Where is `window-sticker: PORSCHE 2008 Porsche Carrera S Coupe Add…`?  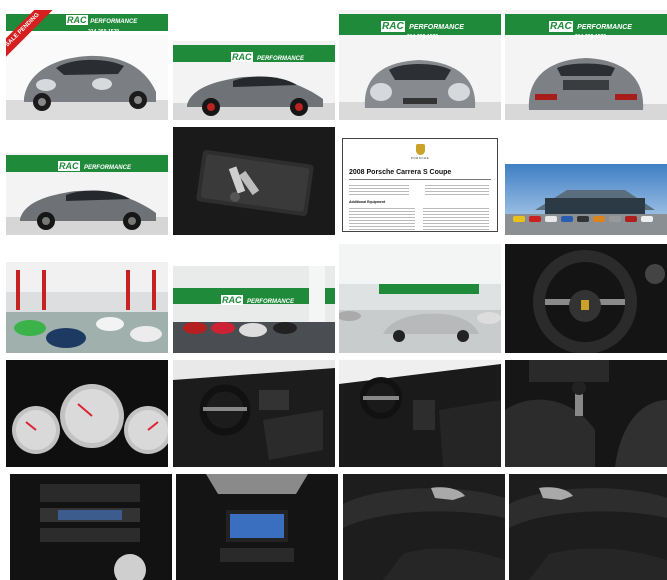
window-sticker: PORSCHE 2008 Porsche Carrera S Coupe Add… is located at coordinates (420, 185).